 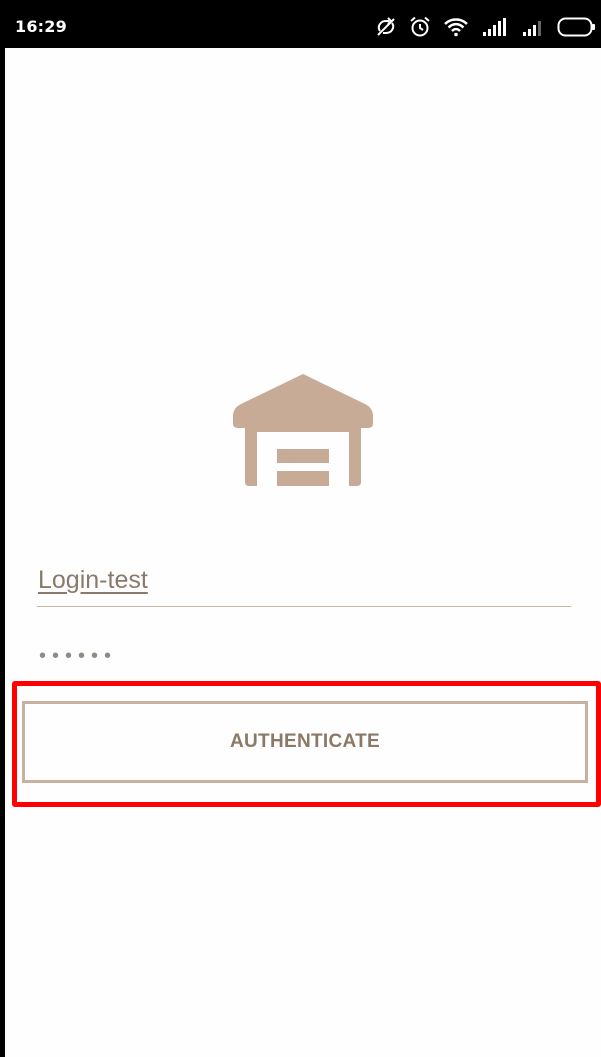 What do you see at coordinates (304, 583) in the screenshot?
I see `username-field: Login-test` at bounding box center [304, 583].